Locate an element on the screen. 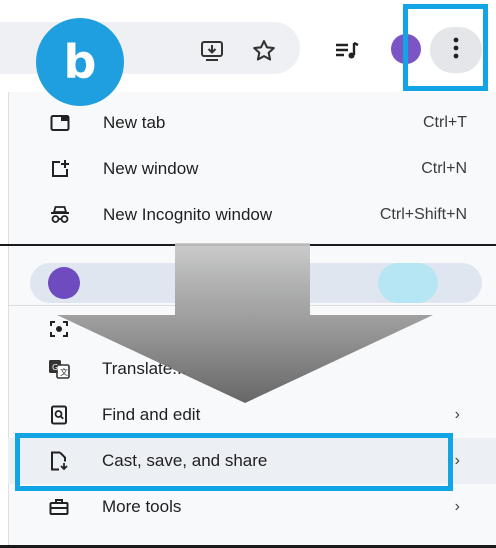  incognito-icon is located at coordinates (60, 215).